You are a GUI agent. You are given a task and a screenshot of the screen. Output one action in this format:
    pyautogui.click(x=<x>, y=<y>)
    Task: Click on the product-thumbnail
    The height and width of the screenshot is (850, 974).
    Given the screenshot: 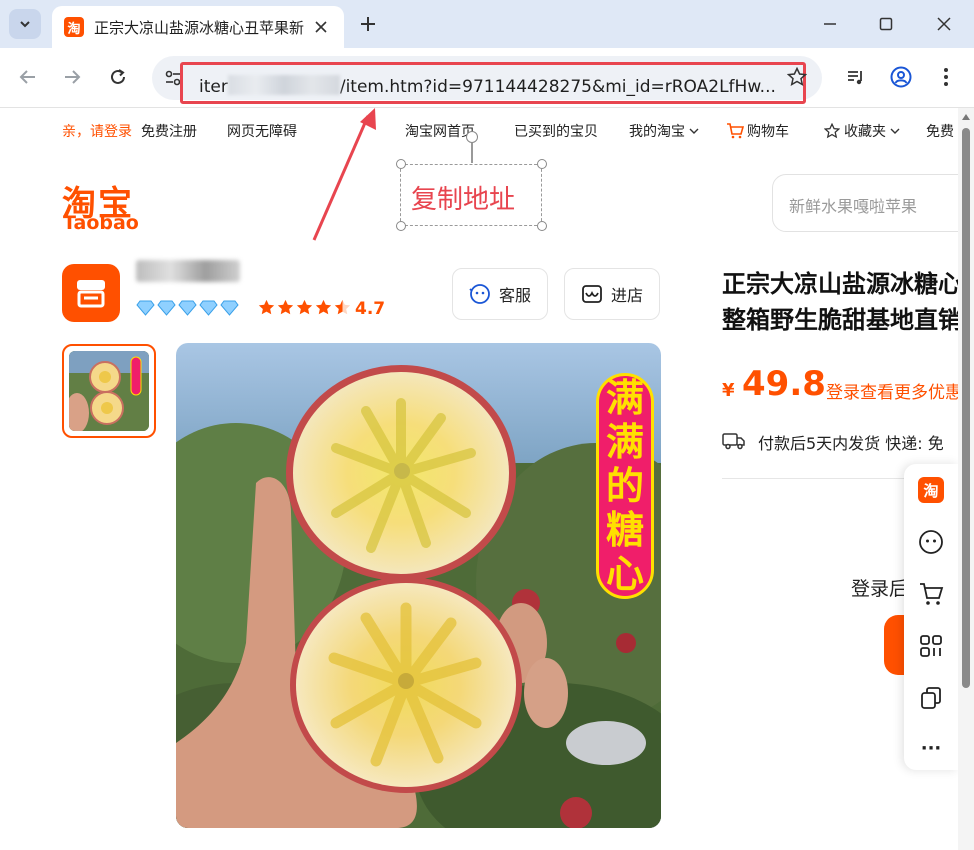 What is the action you would take?
    pyautogui.click(x=109, y=391)
    